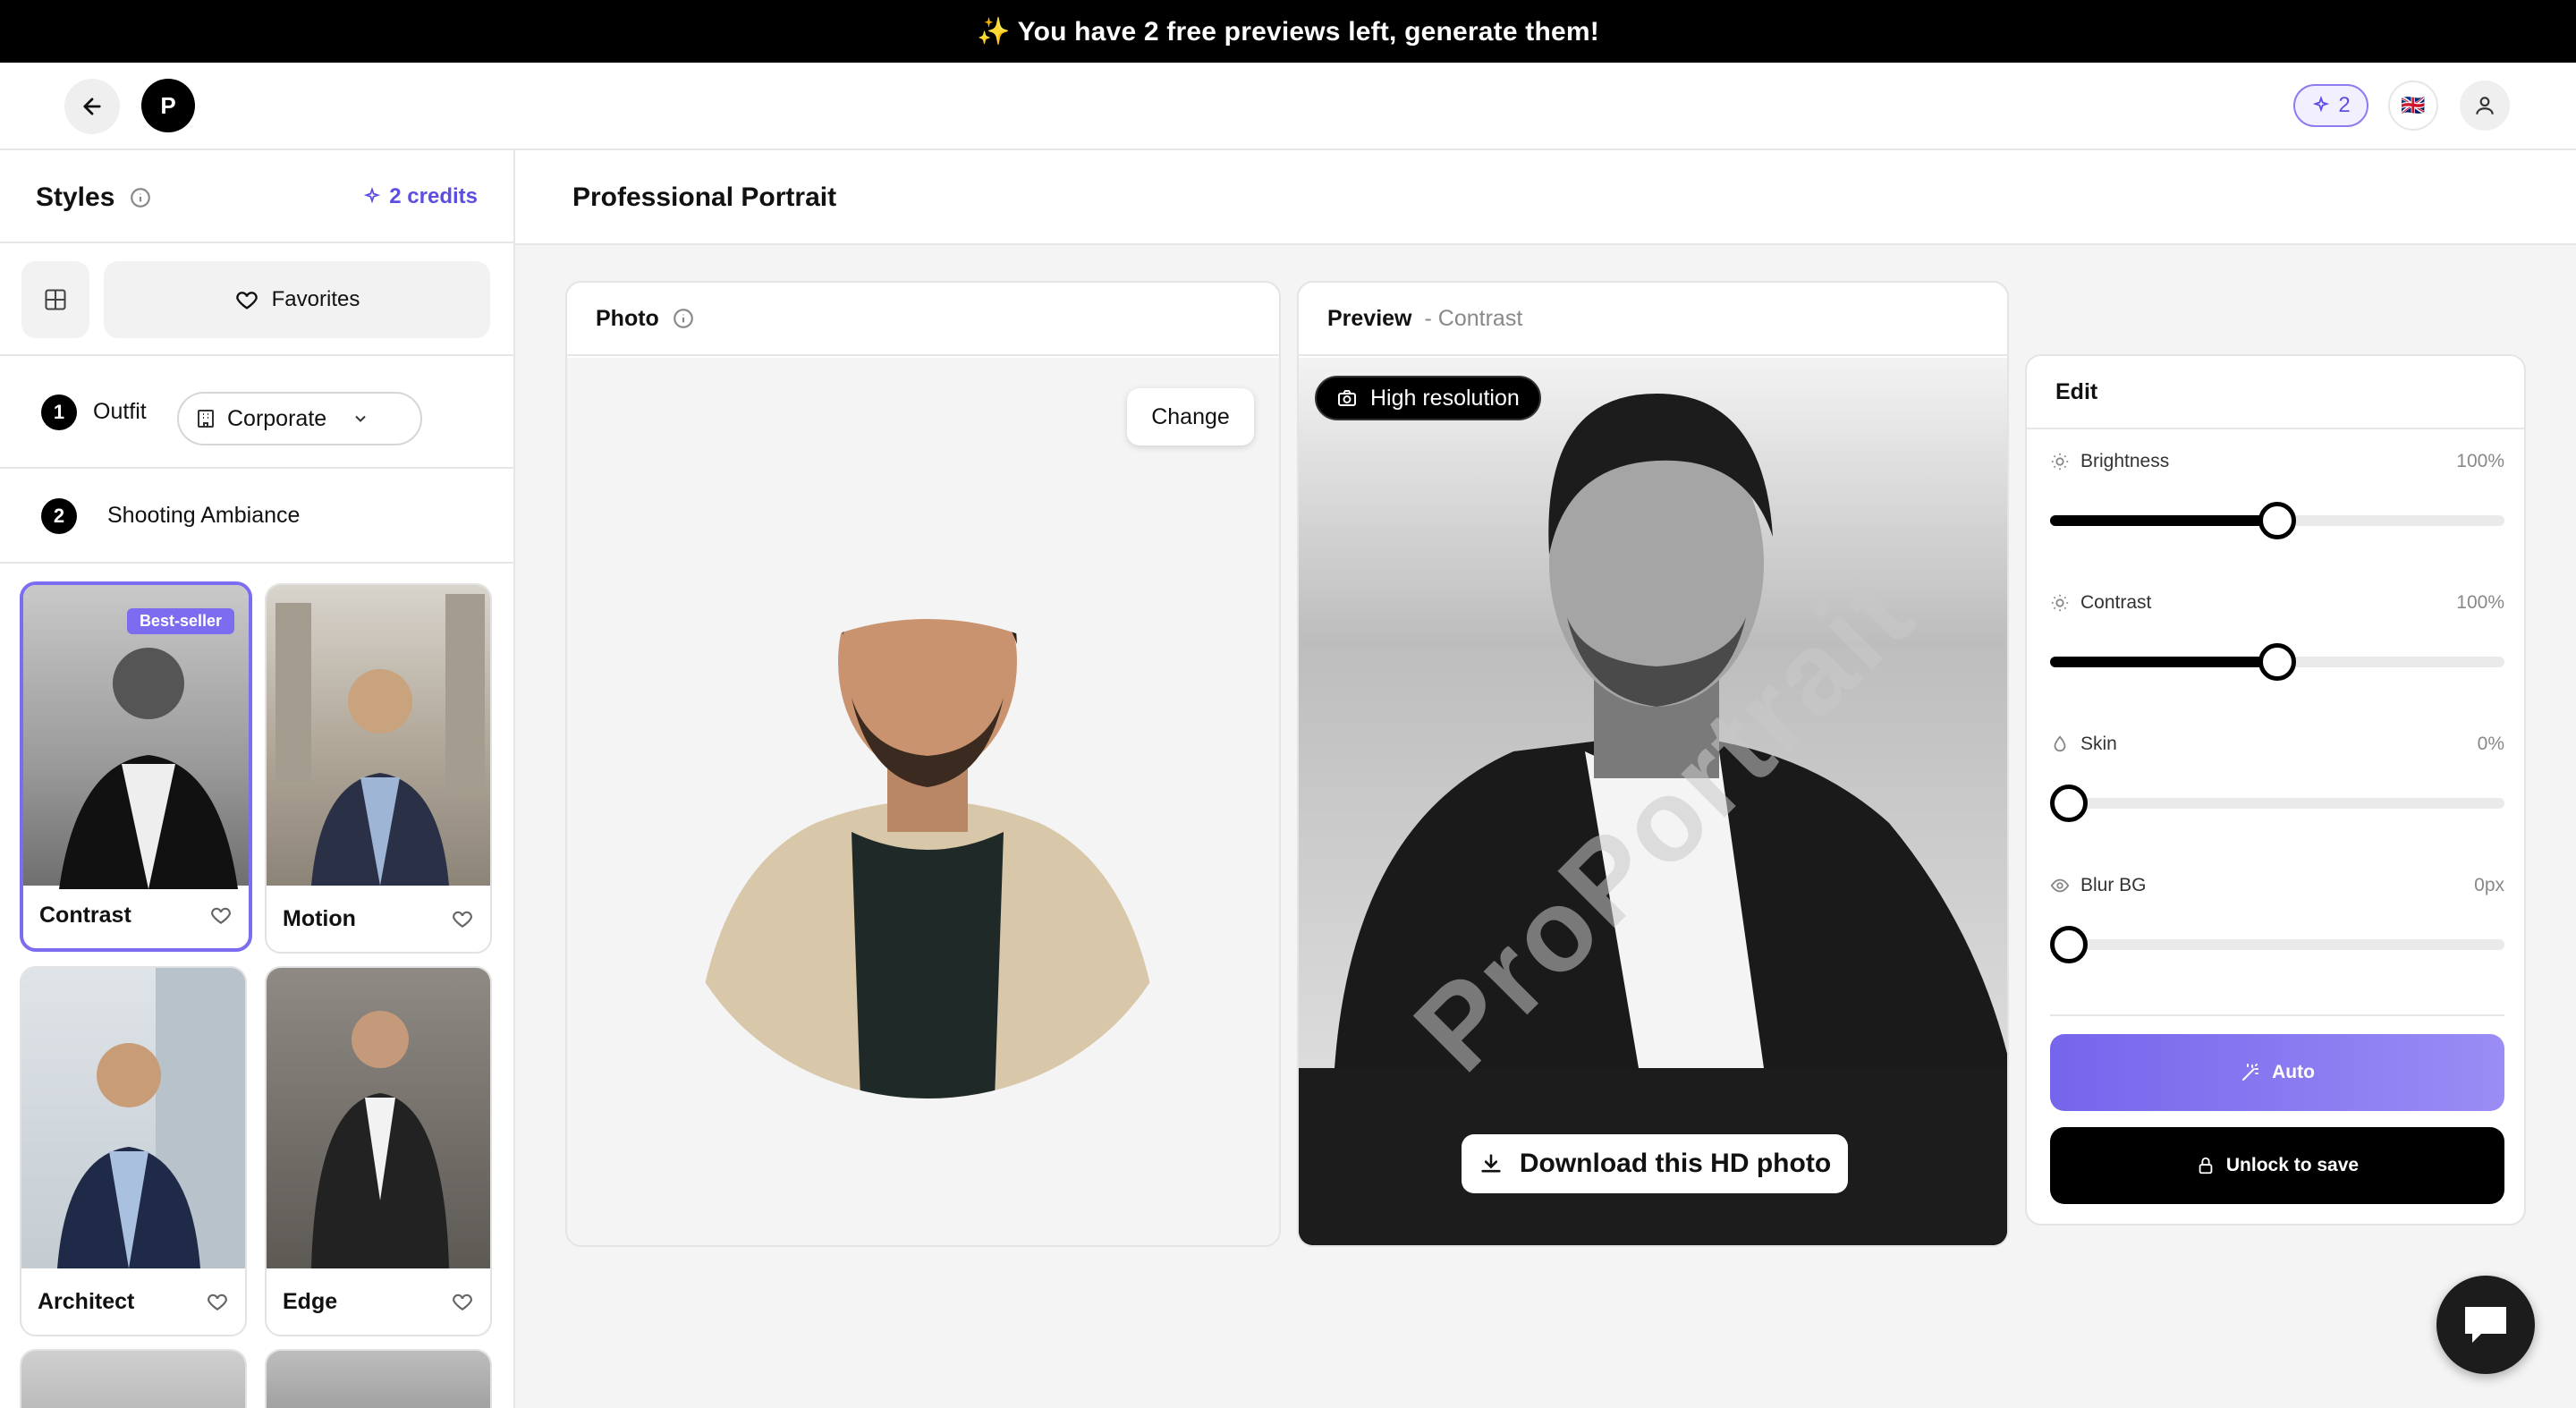  I want to click on slider-value: 0%, so click(2490, 744).